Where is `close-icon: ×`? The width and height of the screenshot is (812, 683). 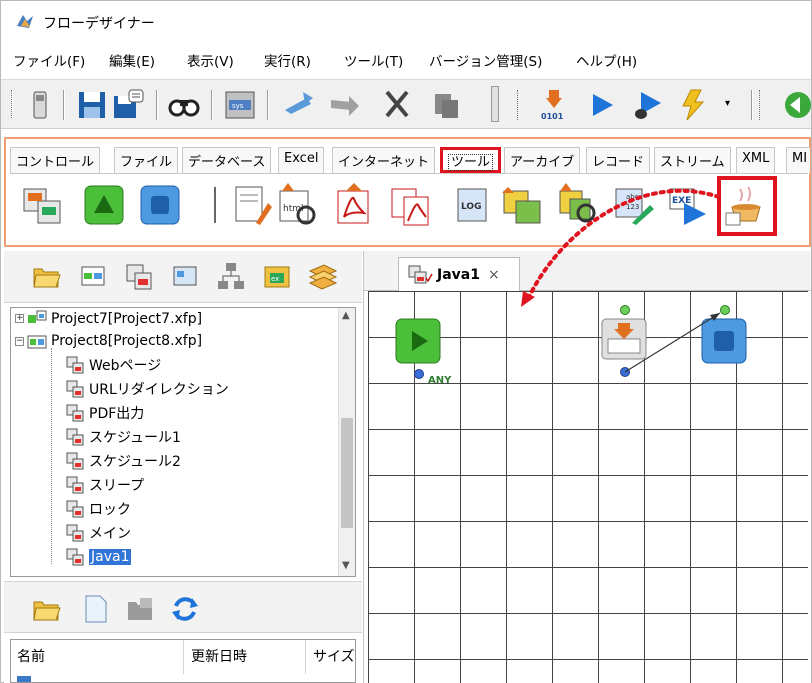
close-icon: × is located at coordinates (494, 275).